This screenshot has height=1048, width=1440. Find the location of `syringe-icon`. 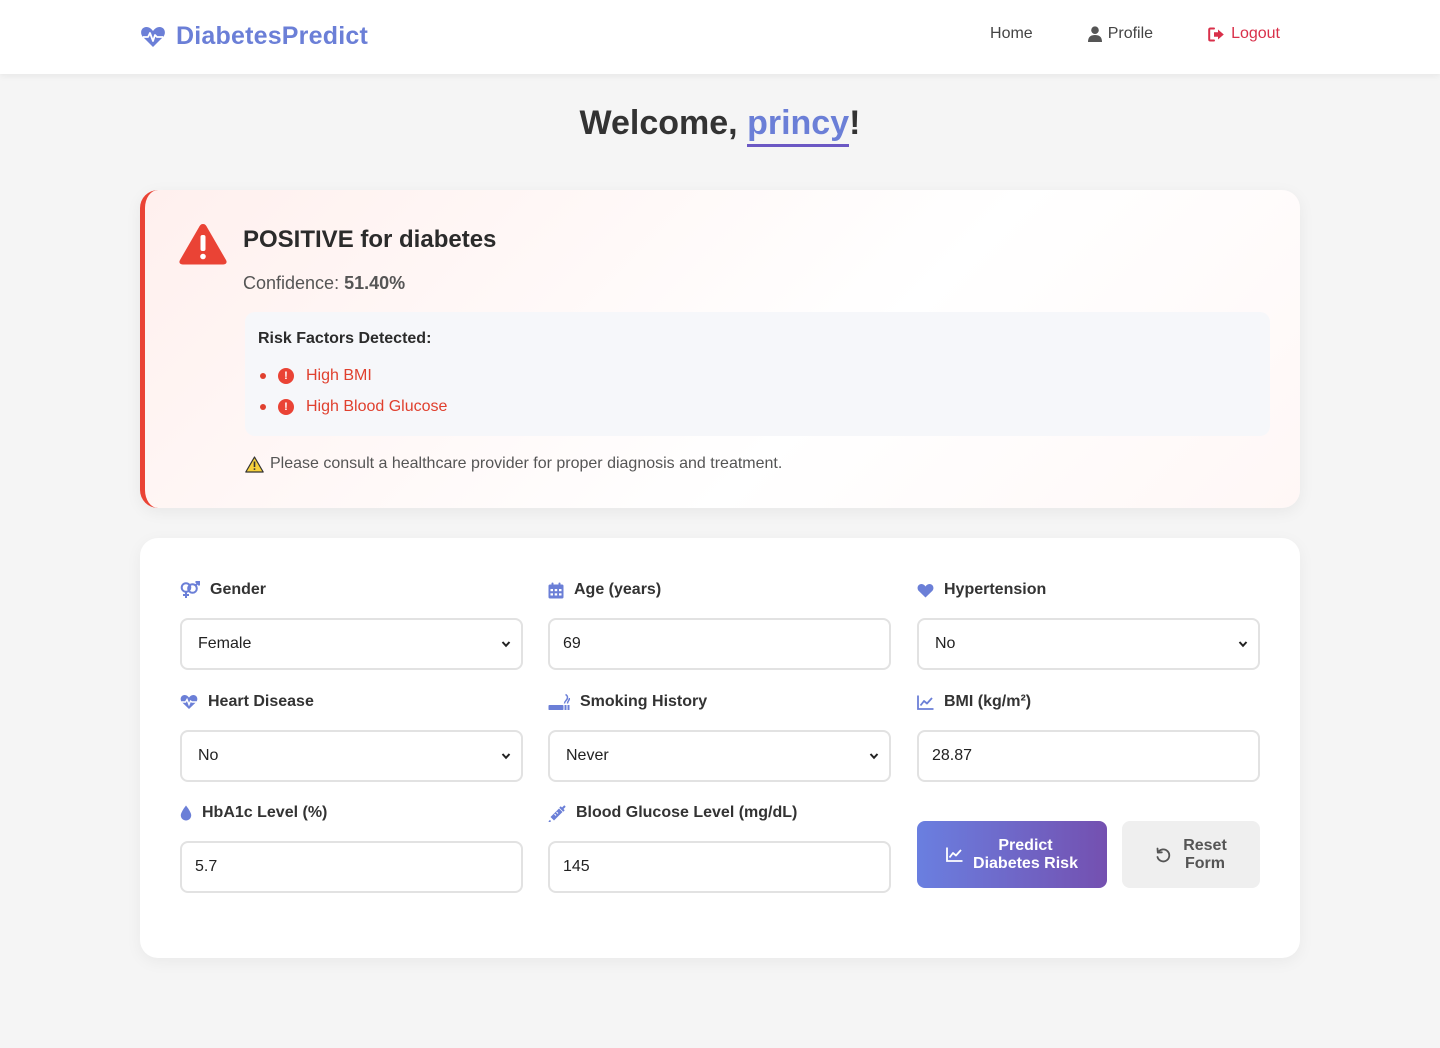

syringe-icon is located at coordinates (557, 813).